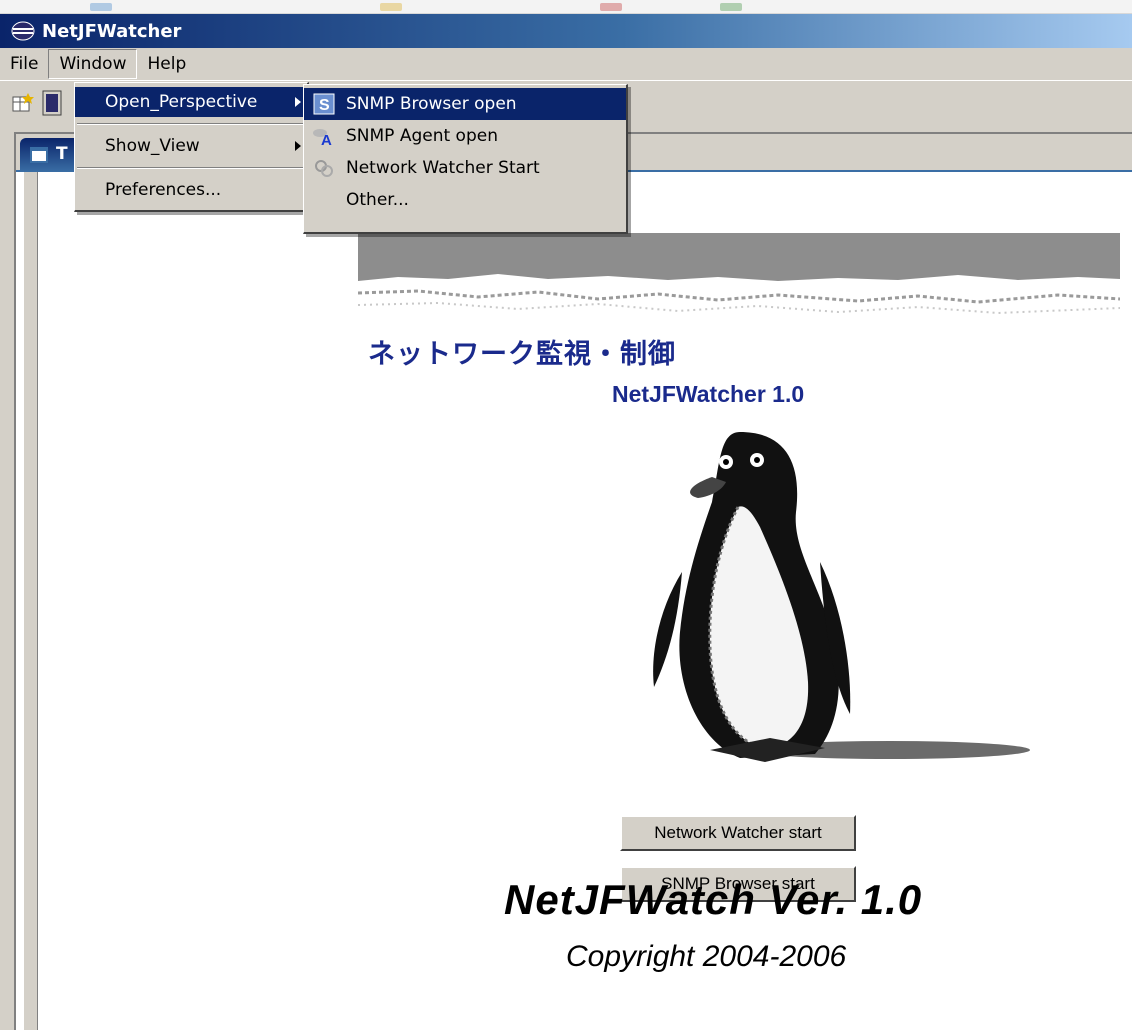 The height and width of the screenshot is (1030, 1132). Describe the element at coordinates (566, 7) in the screenshot. I see `top-strip` at that location.